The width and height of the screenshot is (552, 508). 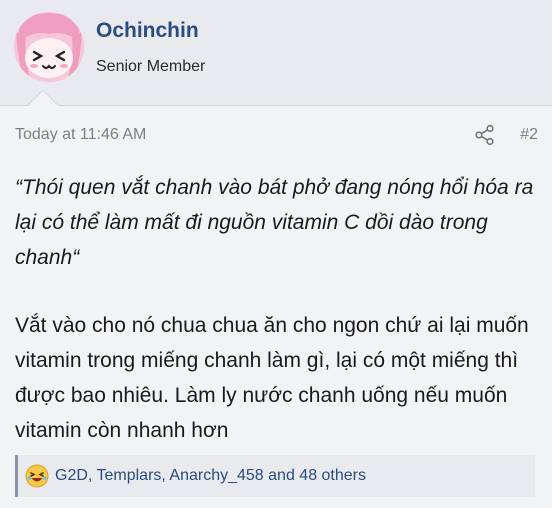 I want to click on post-timestamp: Today at 11:46 AM, so click(x=80, y=135).